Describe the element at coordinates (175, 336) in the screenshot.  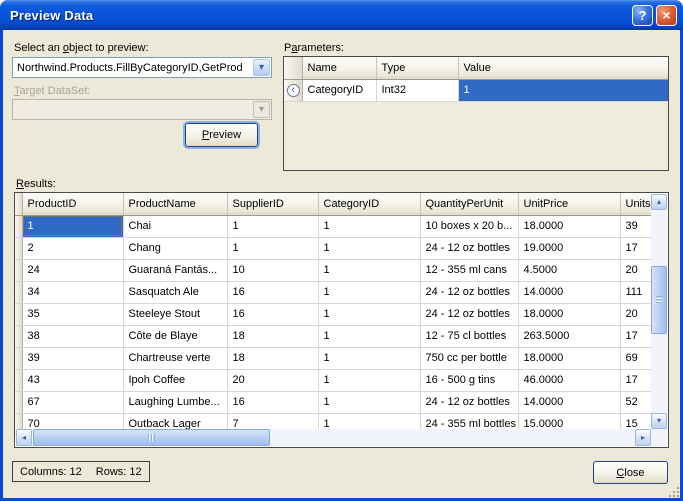
I see `table-cell: Côte de Blaye` at that location.